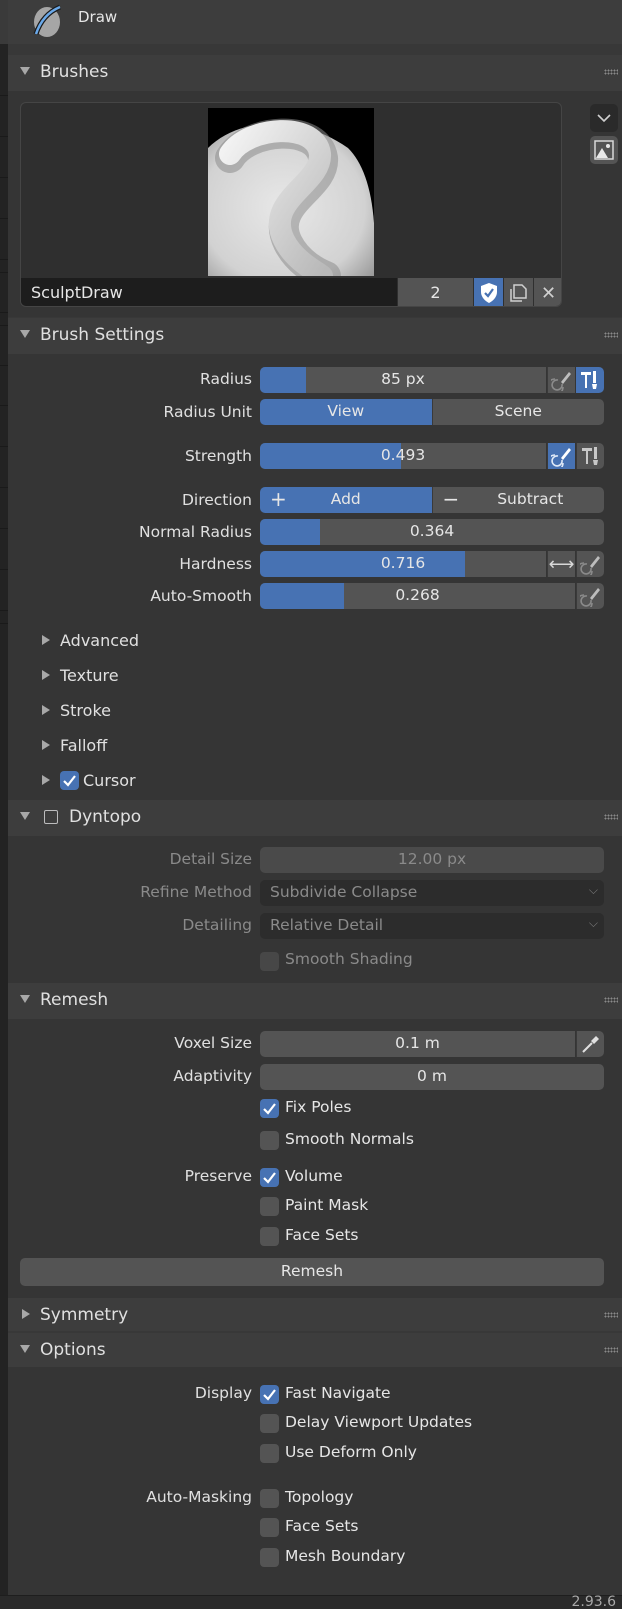 The height and width of the screenshot is (1609, 622). I want to click on radius-label: Radius, so click(226, 379).